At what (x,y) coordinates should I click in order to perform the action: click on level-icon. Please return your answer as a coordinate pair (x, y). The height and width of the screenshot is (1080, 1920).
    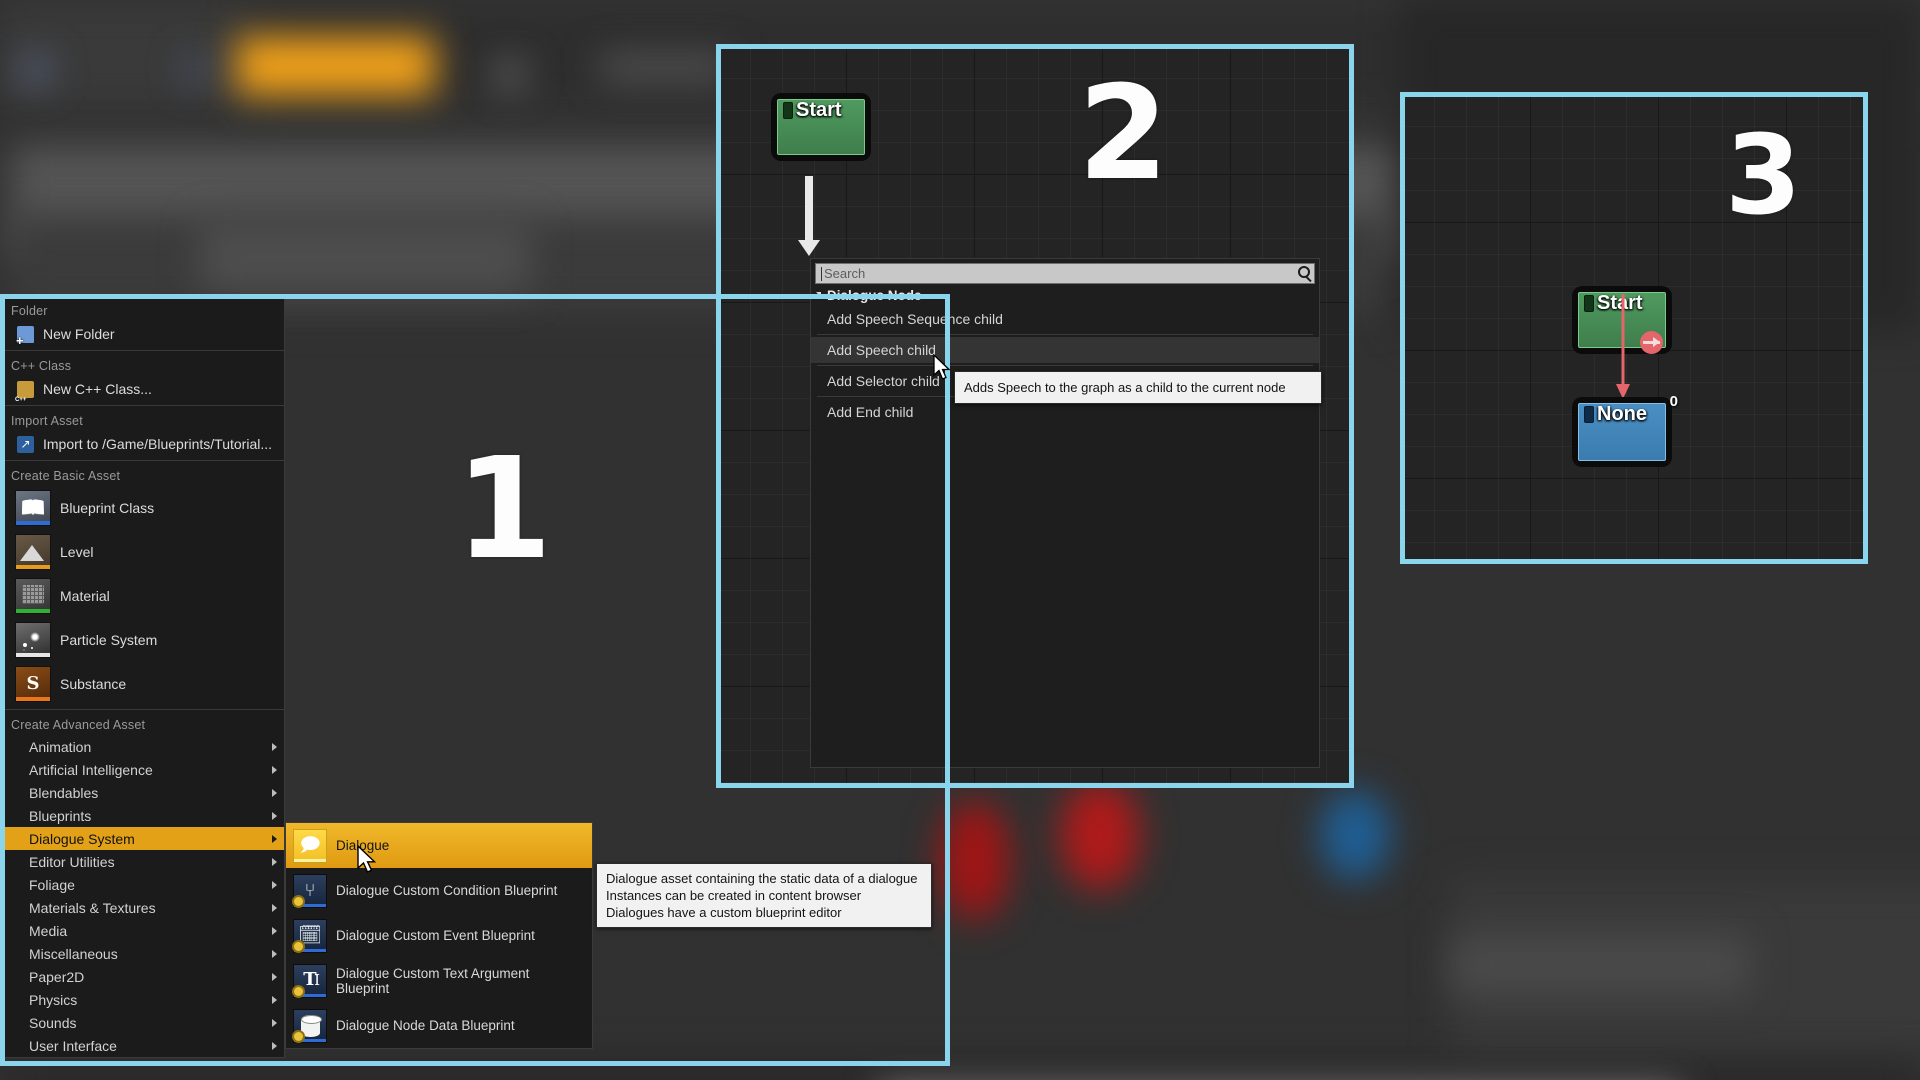
    Looking at the image, I should click on (33, 552).